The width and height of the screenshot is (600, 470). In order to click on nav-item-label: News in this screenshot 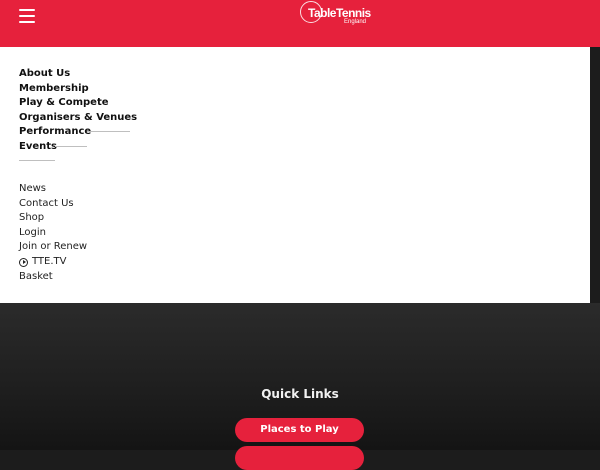, I will do `click(33, 188)`.